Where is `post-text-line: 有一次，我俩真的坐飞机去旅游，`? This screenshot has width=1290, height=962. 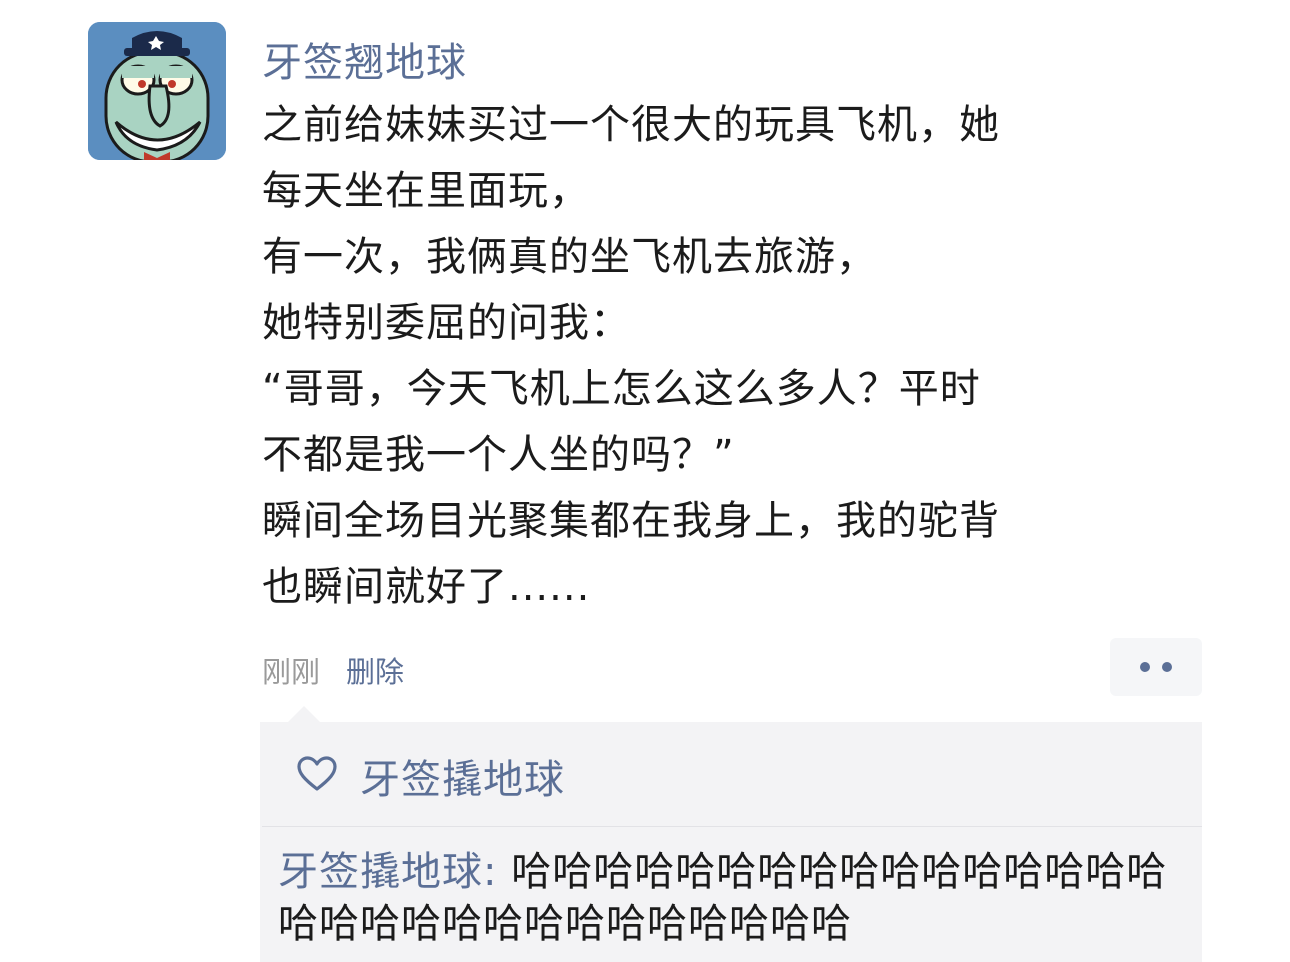
post-text-line: 有一次，我俩真的坐飞机去旅游， is located at coordinates (569, 257).